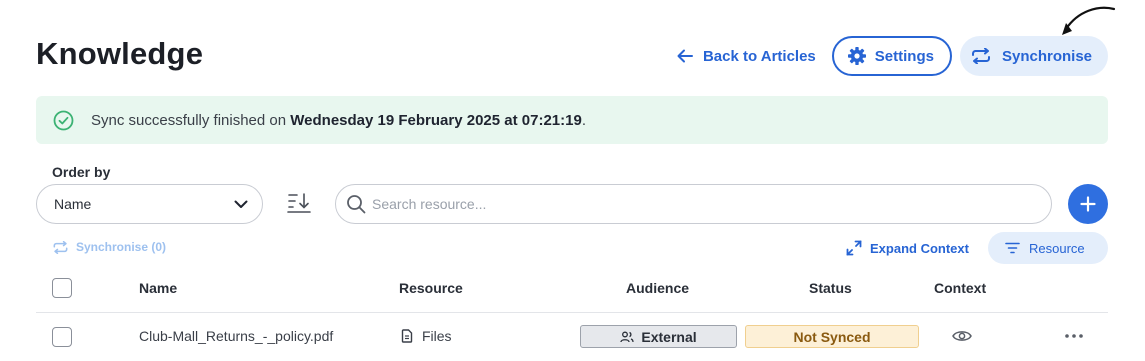  Describe the element at coordinates (62, 288) in the screenshot. I see `select-all-checkbox` at that location.